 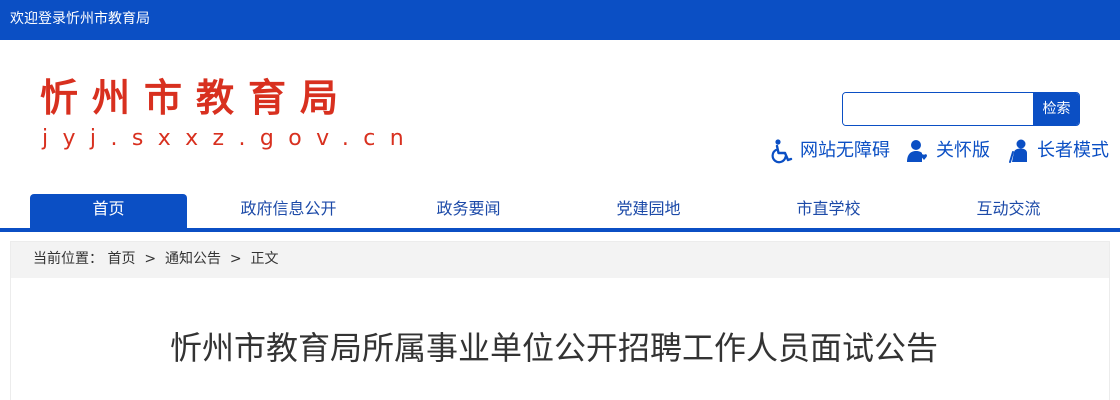 What do you see at coordinates (468, 211) in the screenshot?
I see `nav-item-gov-news: 政务要闻` at bounding box center [468, 211].